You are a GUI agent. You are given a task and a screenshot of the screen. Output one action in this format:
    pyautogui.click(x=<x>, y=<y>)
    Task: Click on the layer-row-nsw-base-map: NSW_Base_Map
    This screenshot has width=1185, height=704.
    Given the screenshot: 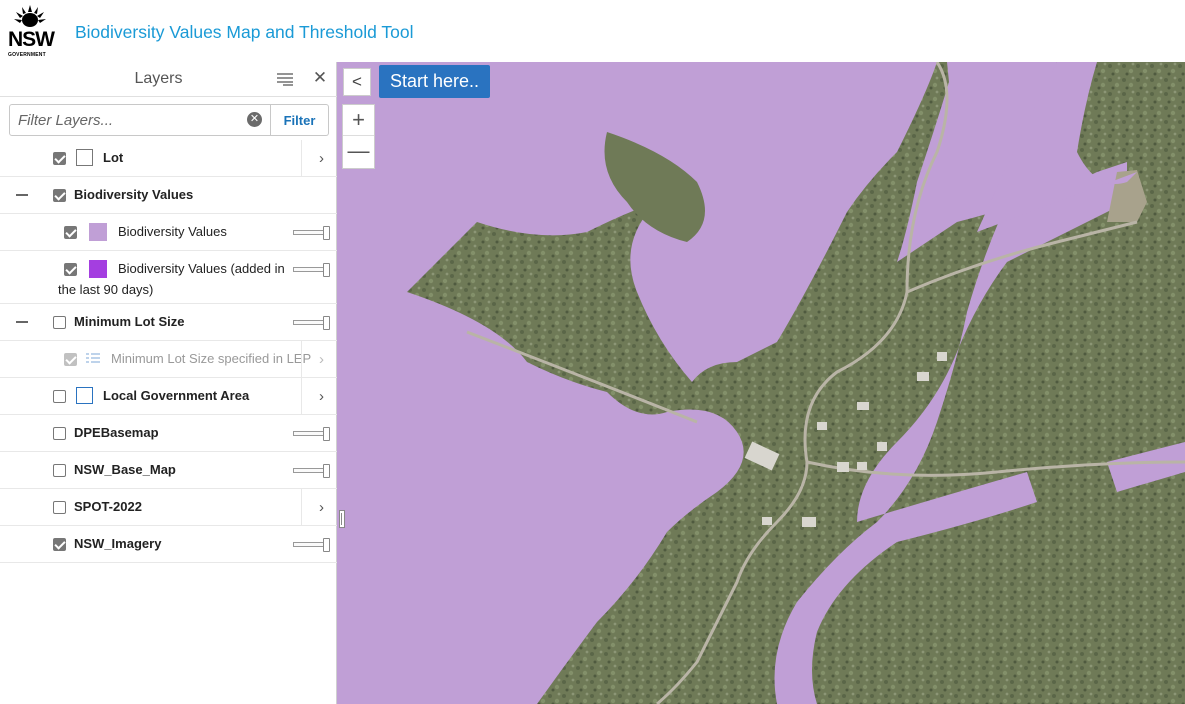 What is the action you would take?
    pyautogui.click(x=168, y=470)
    